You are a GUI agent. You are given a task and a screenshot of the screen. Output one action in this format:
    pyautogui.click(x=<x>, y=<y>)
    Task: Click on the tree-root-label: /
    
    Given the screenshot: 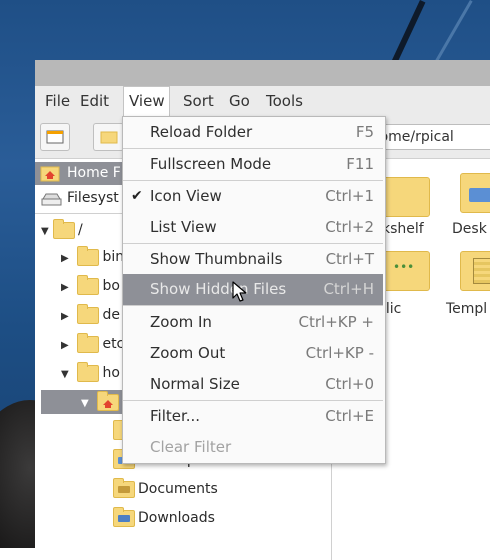 What is the action you would take?
    pyautogui.click(x=80, y=230)
    